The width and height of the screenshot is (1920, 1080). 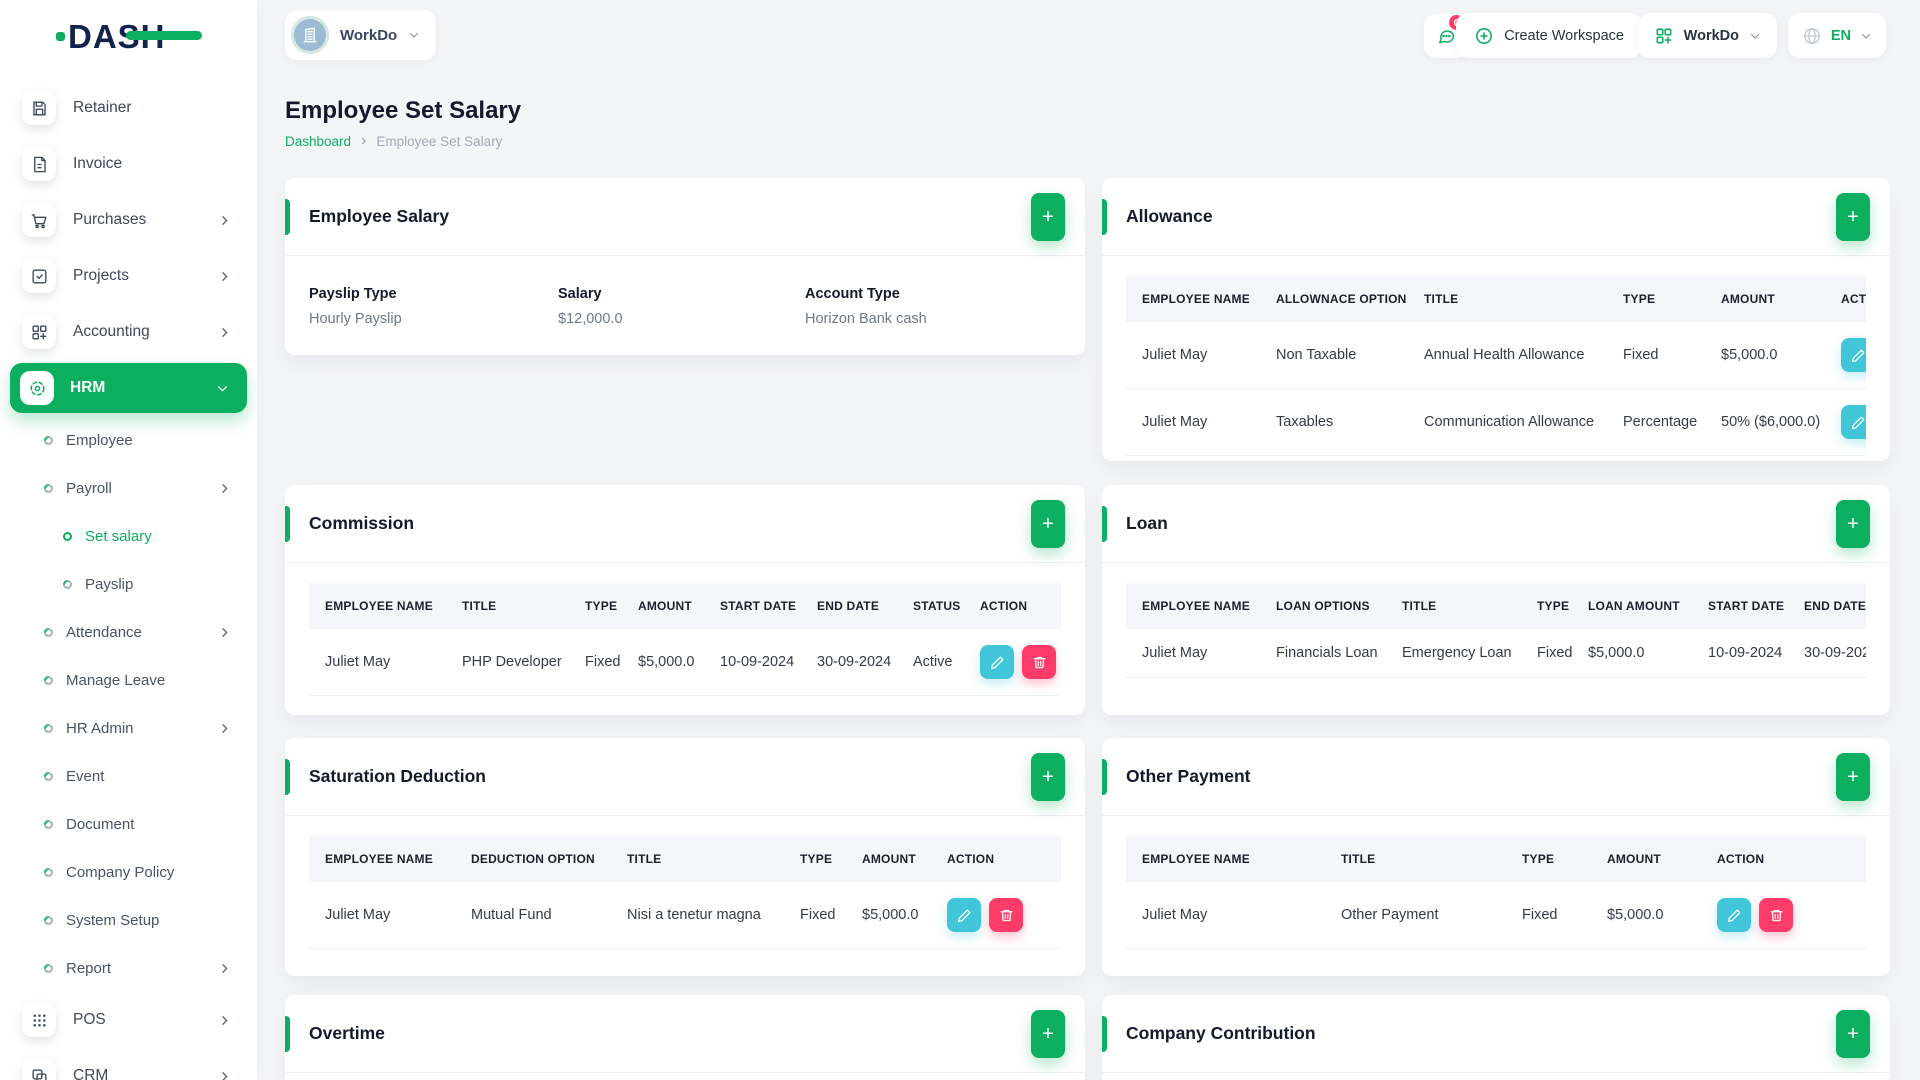 What do you see at coordinates (39, 276) in the screenshot?
I see `check-square-icon` at bounding box center [39, 276].